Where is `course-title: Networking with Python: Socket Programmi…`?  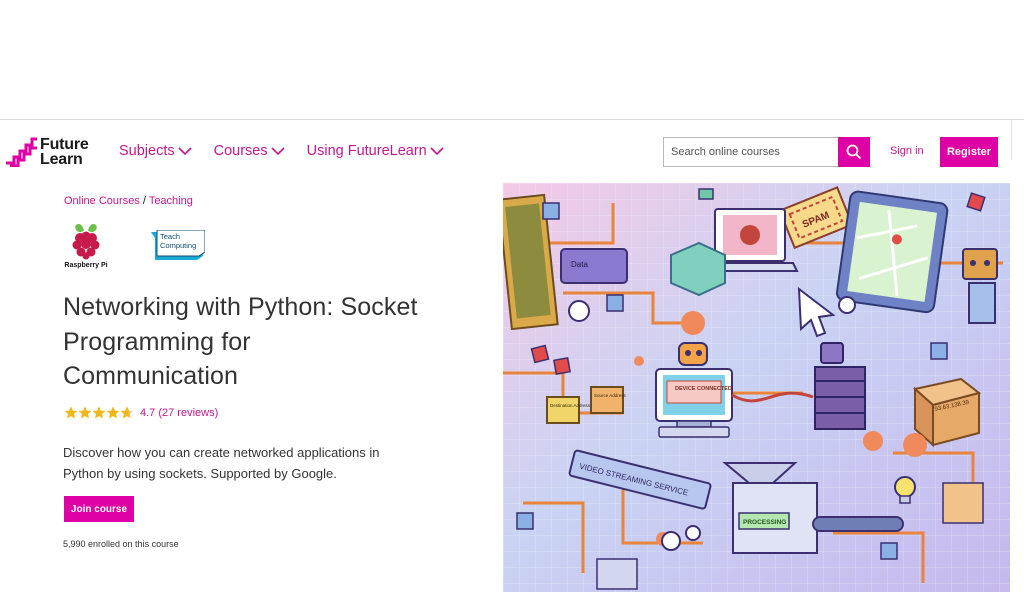
course-title: Networking with Python: Socket Programmi… is located at coordinates (240, 341).